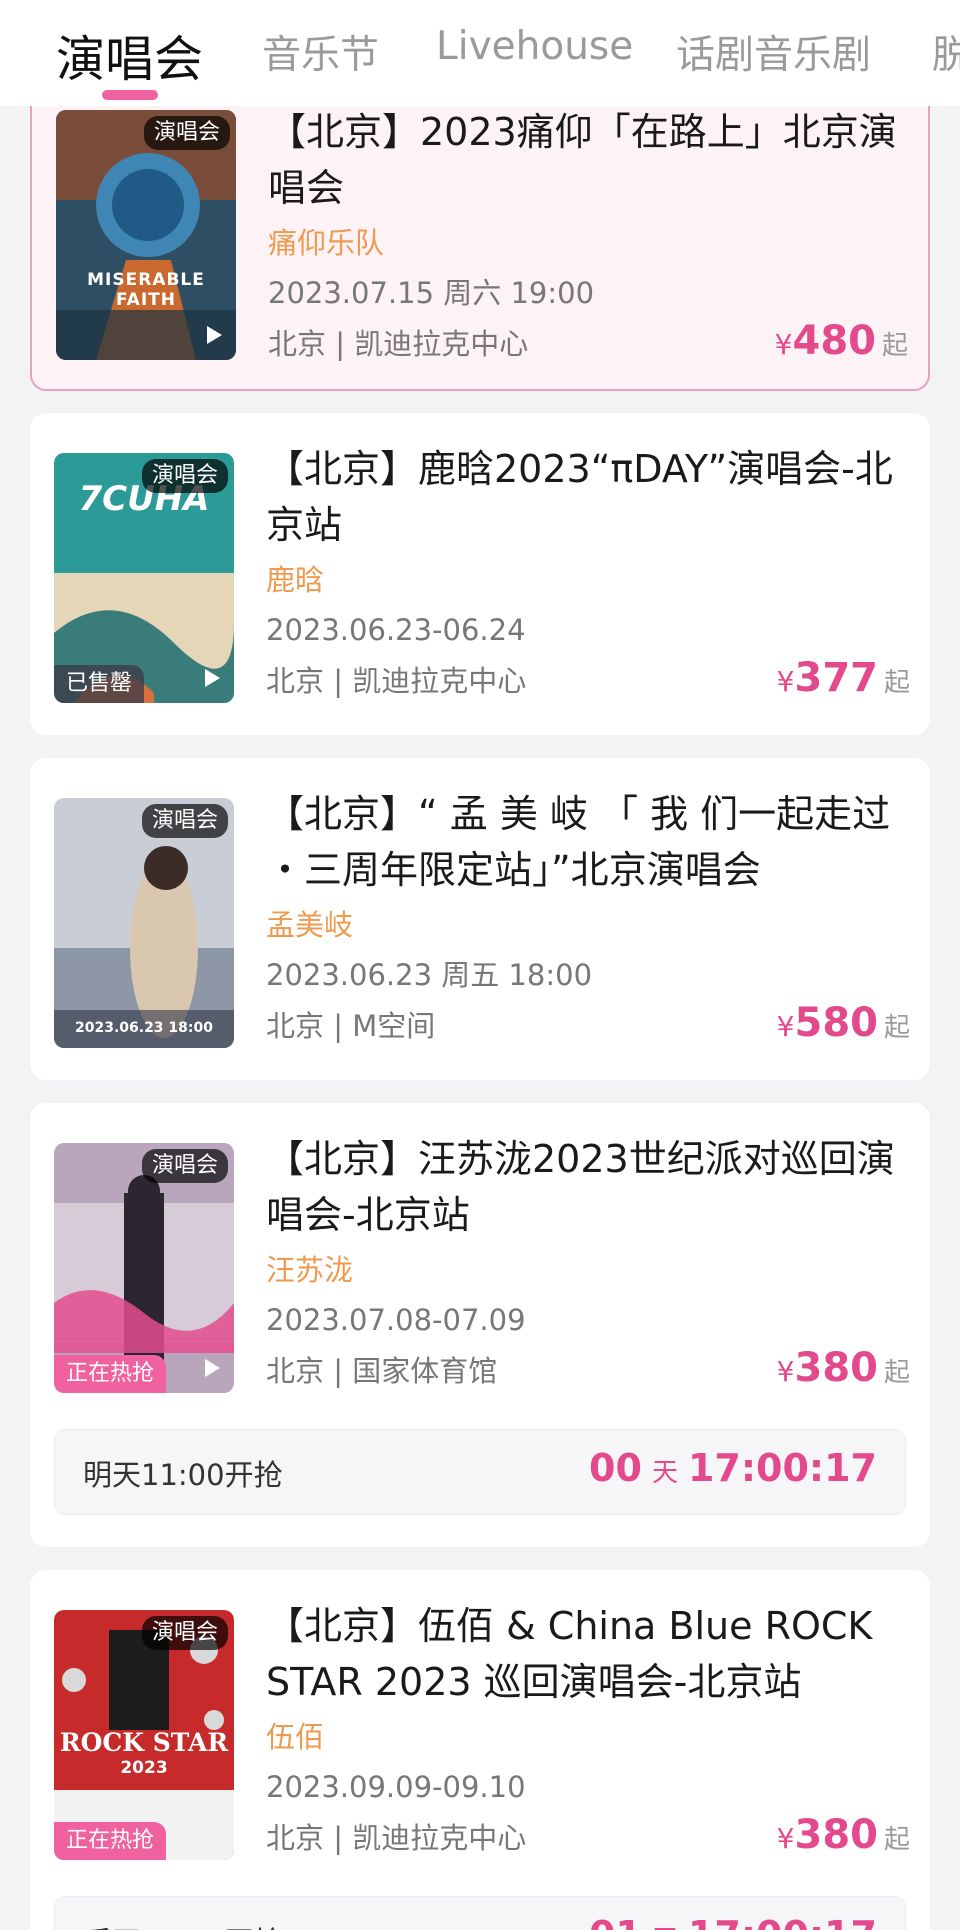 This screenshot has height=1930, width=960. Describe the element at coordinates (146, 235) in the screenshot. I see `event-poster: MISERABLE FAITH 演唱会` at that location.